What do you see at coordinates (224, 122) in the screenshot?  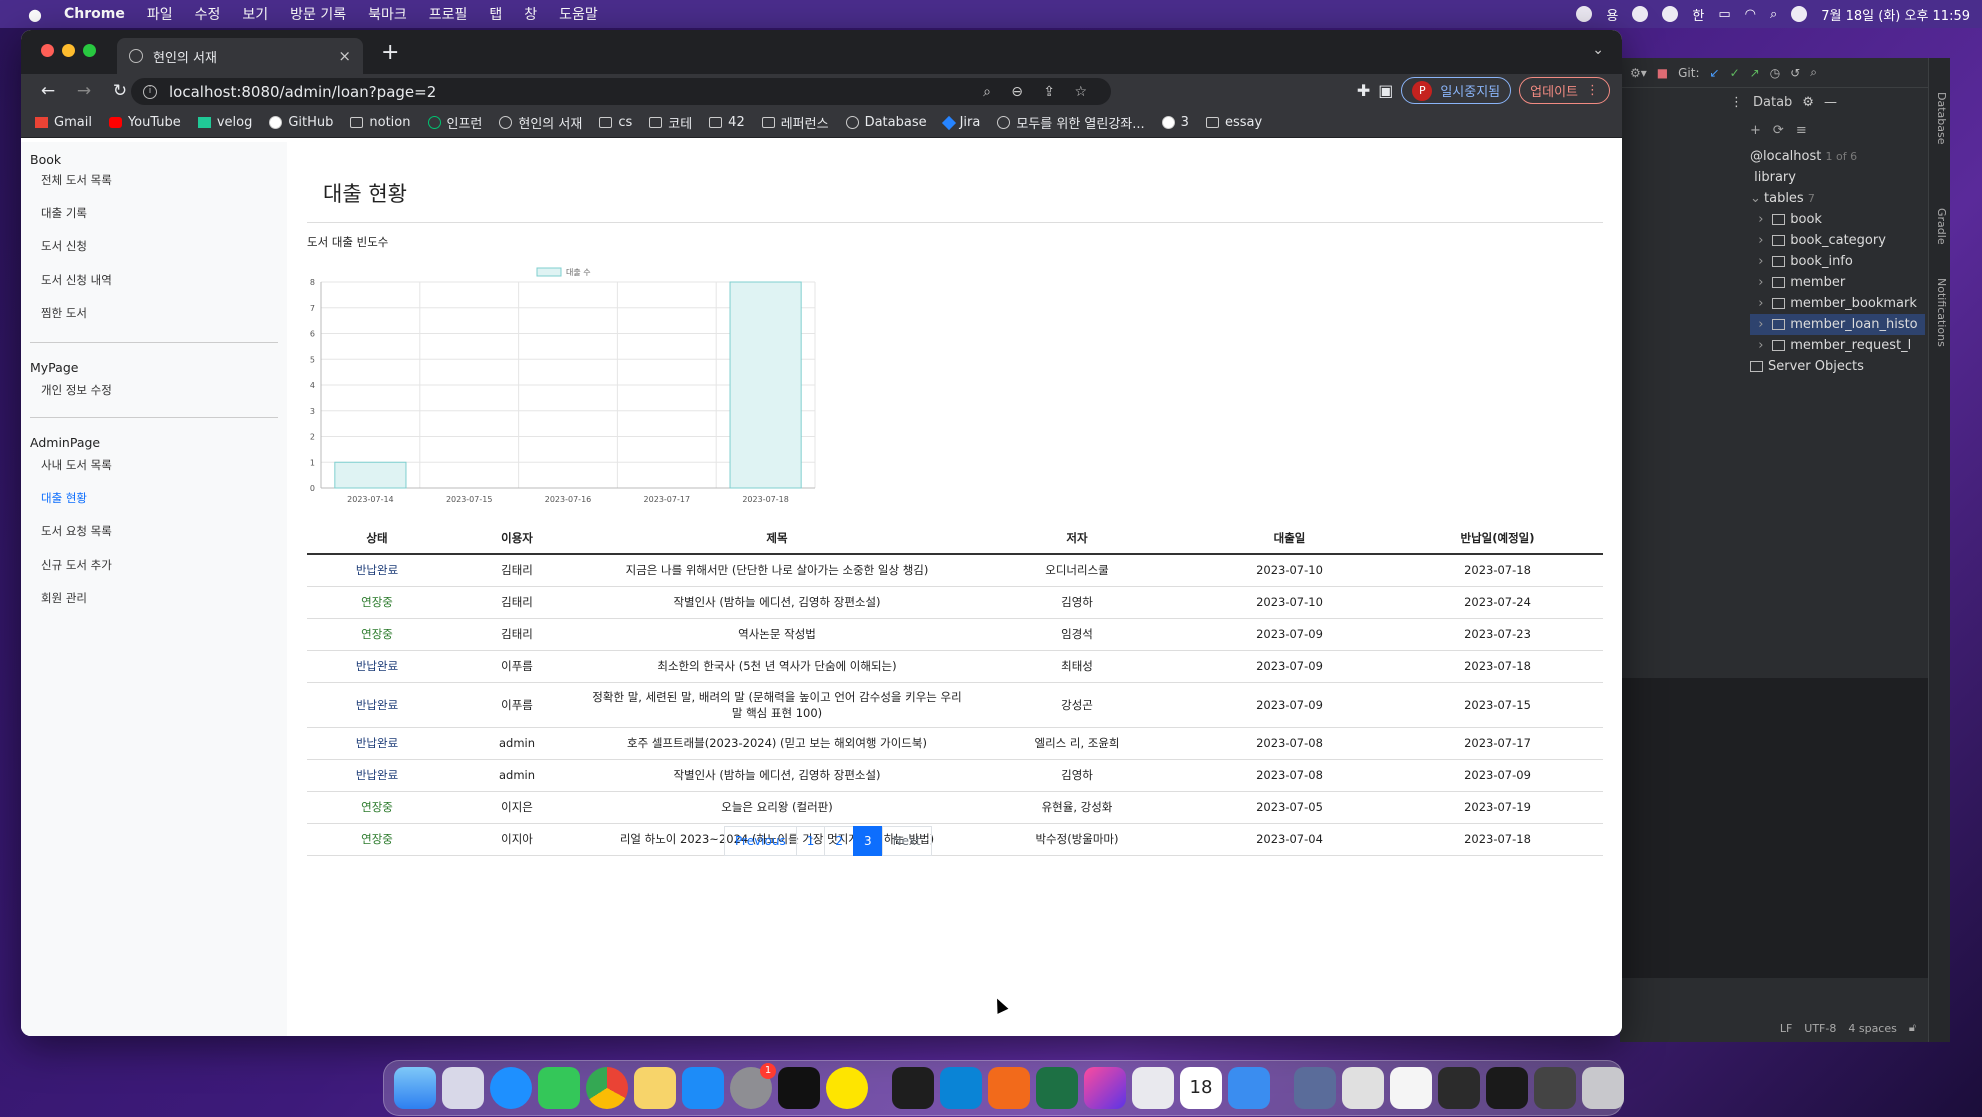 I see `bookmark-velog: velog` at bounding box center [224, 122].